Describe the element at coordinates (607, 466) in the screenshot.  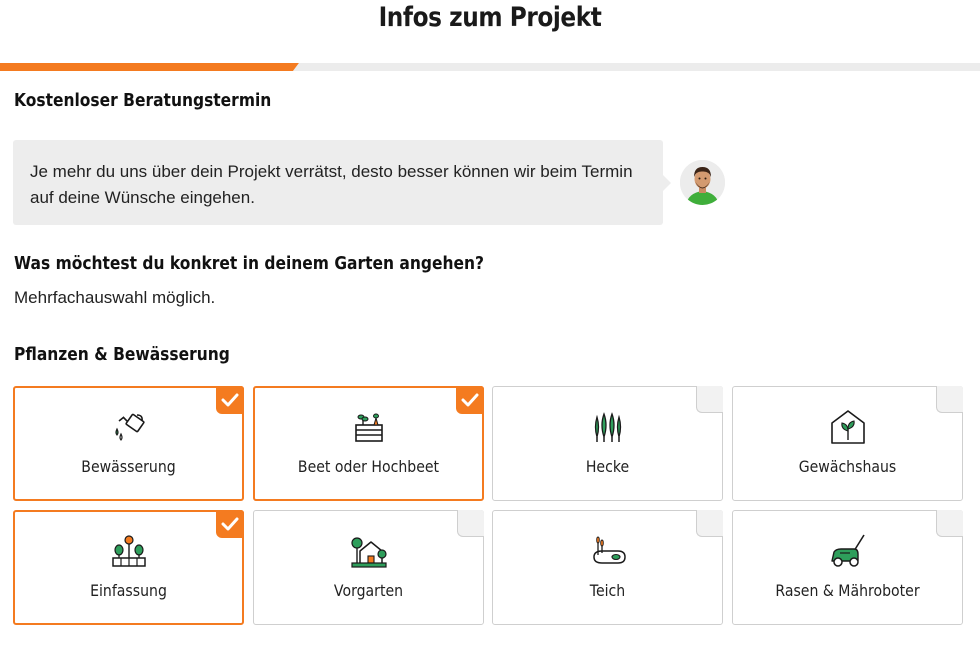
I see `option-label: Hecke` at that location.